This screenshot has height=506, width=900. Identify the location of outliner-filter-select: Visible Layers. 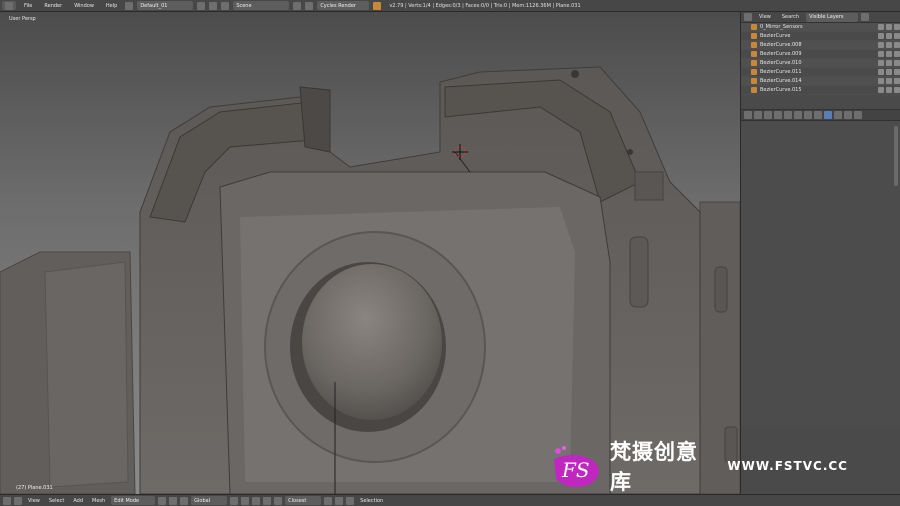
(832, 17).